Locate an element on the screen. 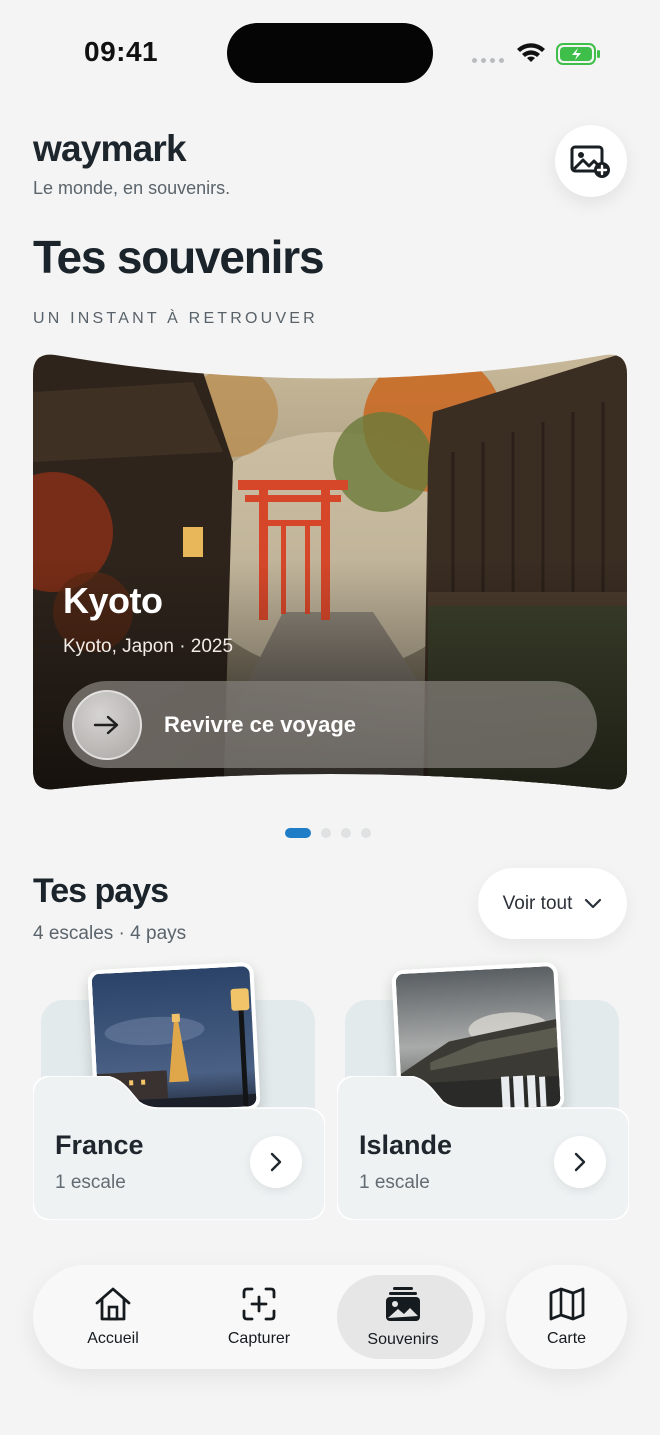 This screenshot has width=660, height=1435. photo-add-icon is located at coordinates (590, 161).